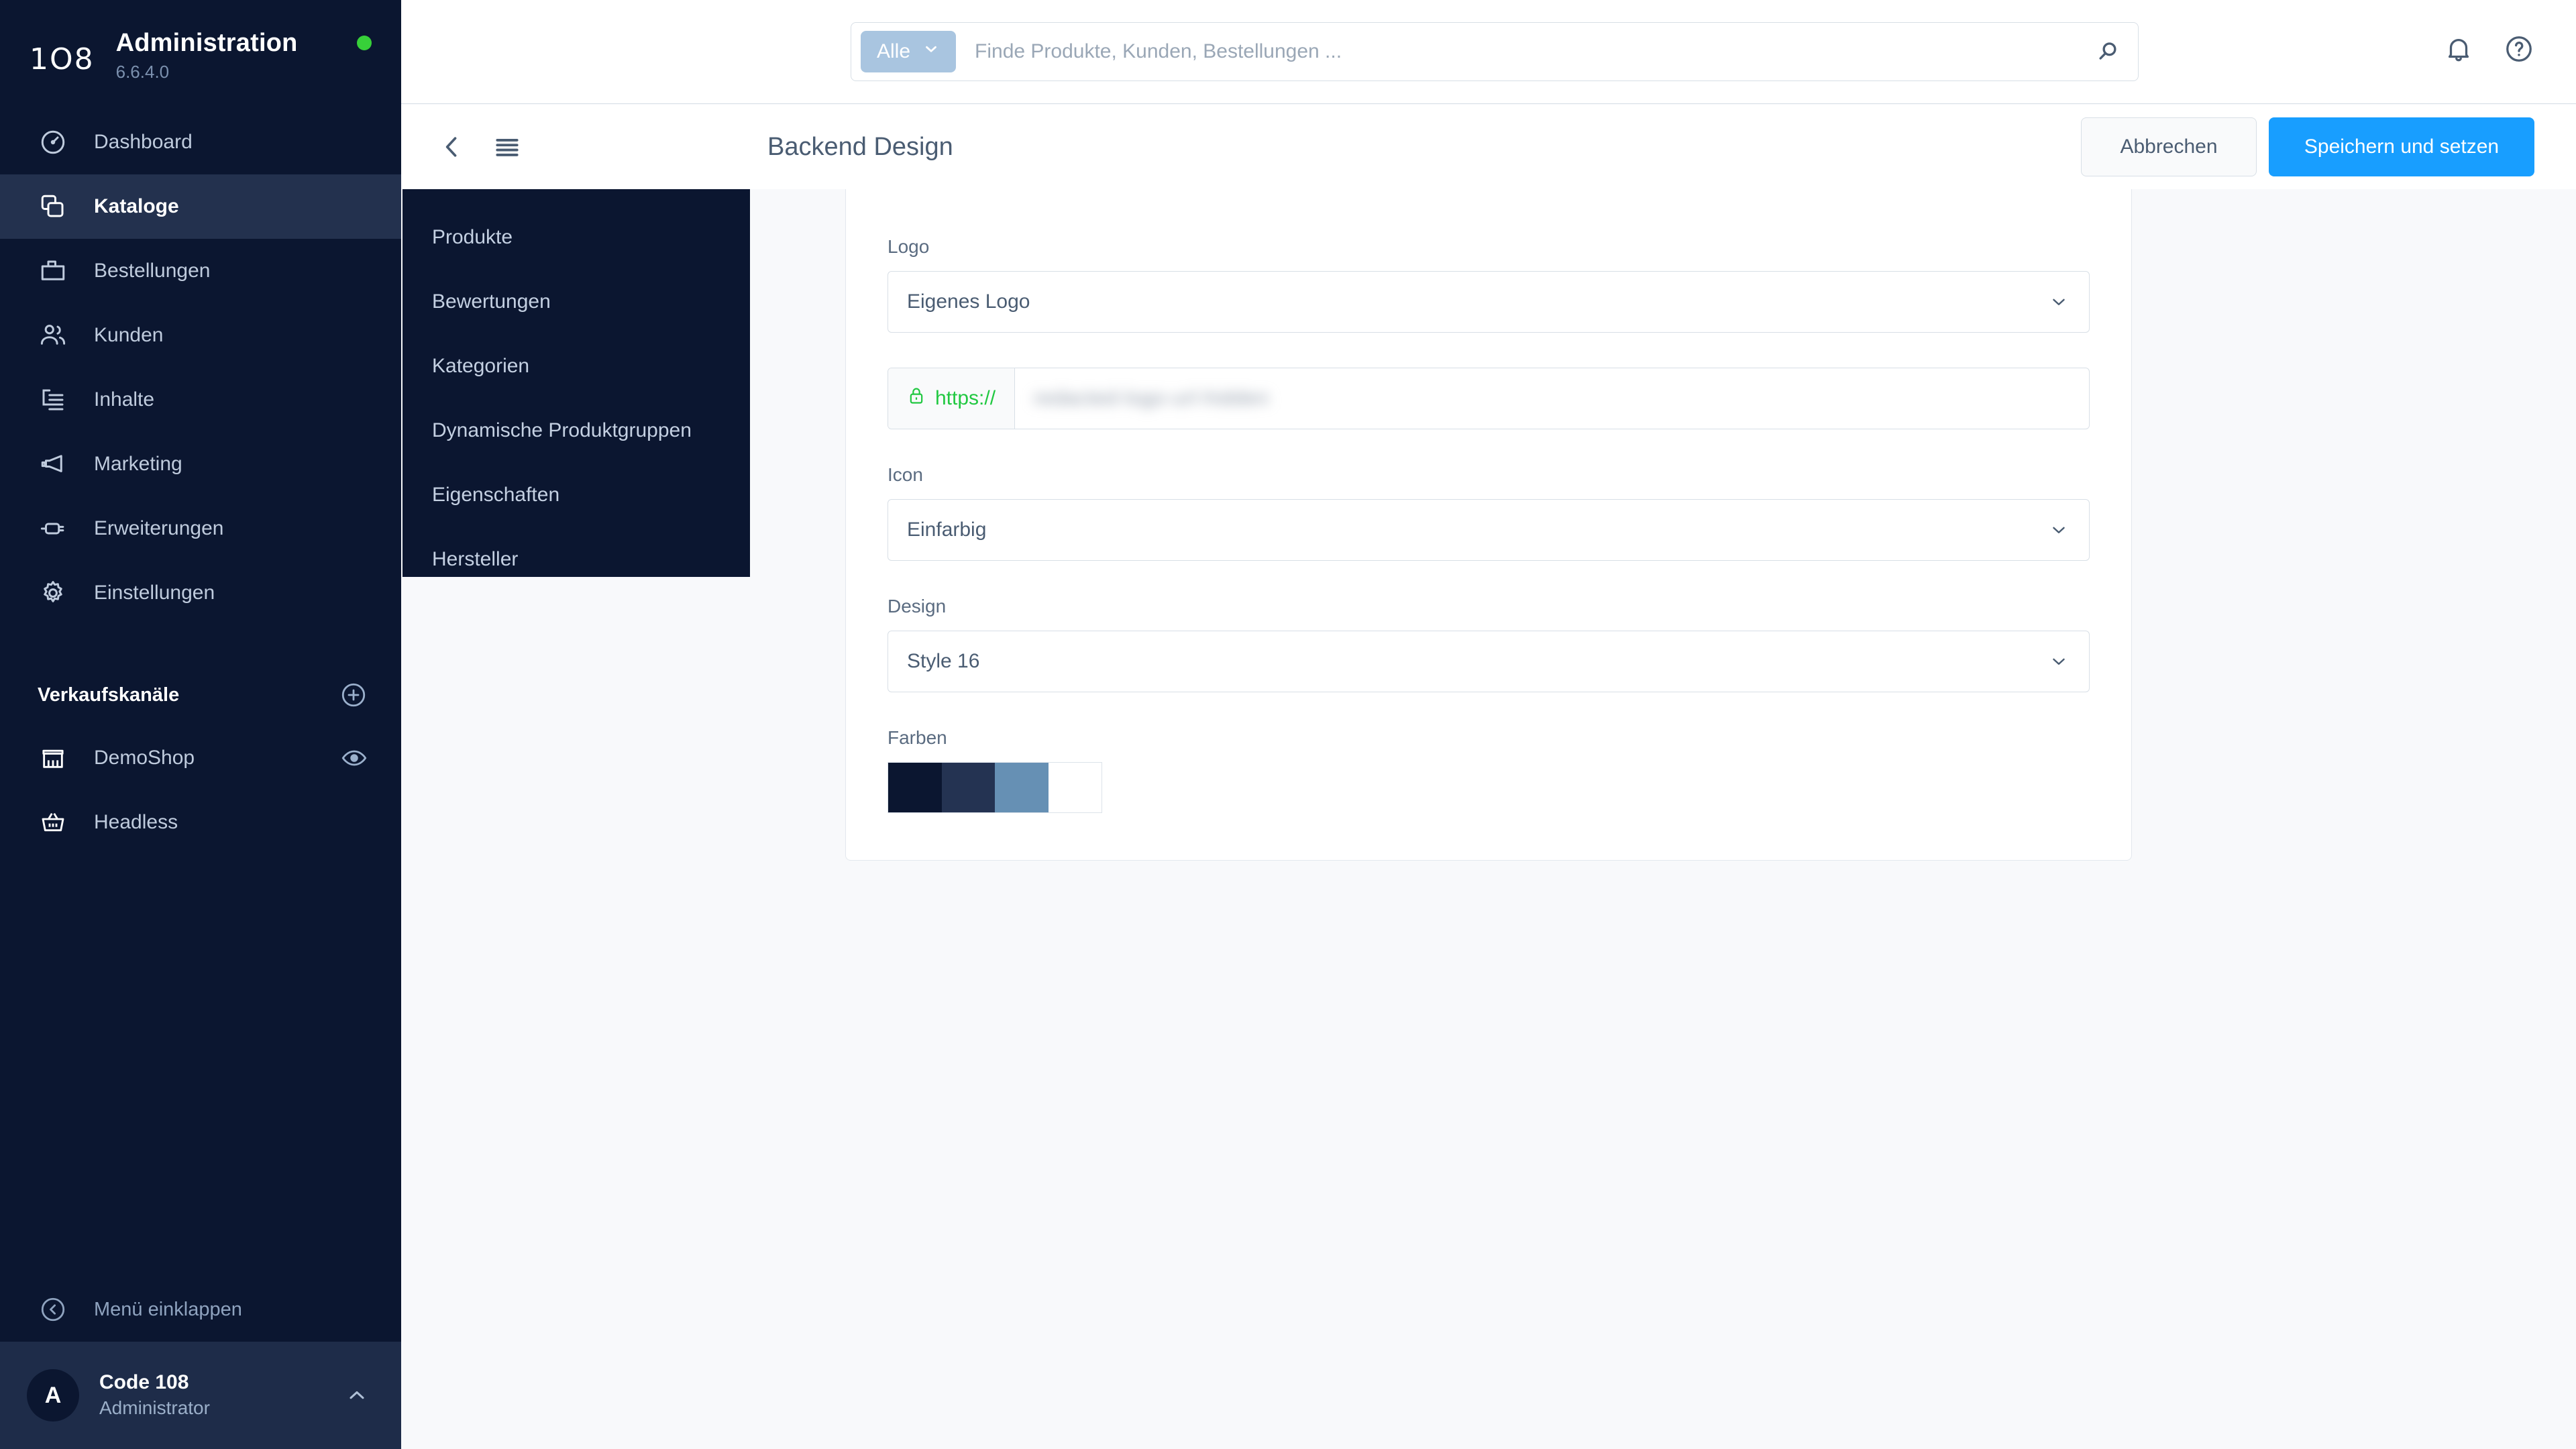 This screenshot has height=1449, width=2576. Describe the element at coordinates (353, 695) in the screenshot. I see `plus-circle-icon` at that location.